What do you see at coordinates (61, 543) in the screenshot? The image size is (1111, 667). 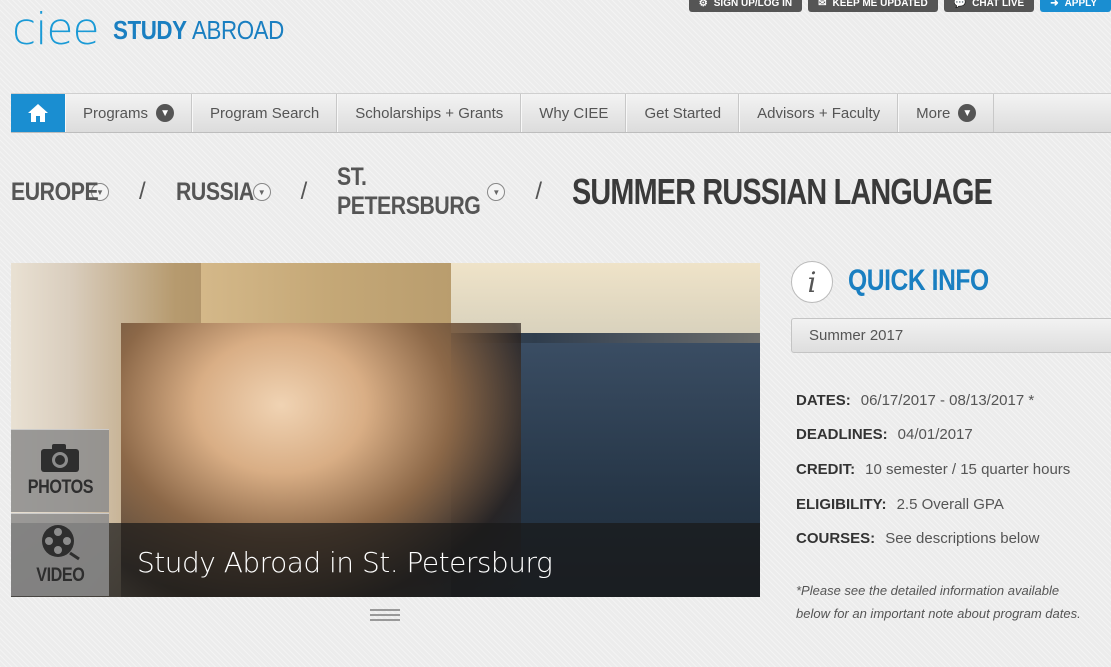 I see `film-reel-icon` at bounding box center [61, 543].